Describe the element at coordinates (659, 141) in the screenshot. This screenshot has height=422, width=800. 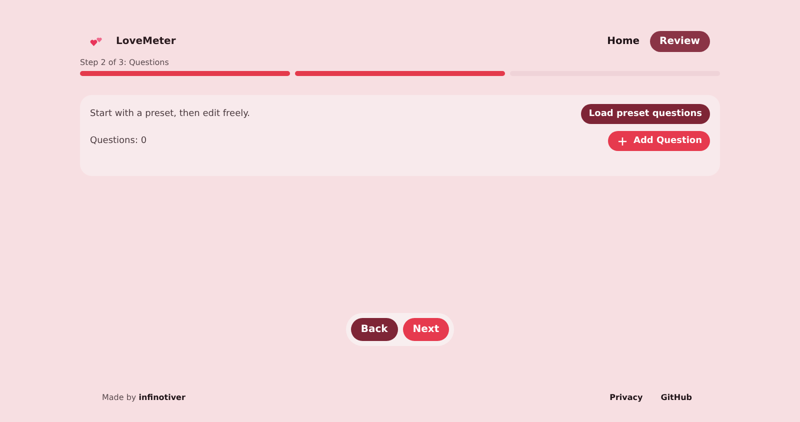
I see `add-question-button: Add Question` at that location.